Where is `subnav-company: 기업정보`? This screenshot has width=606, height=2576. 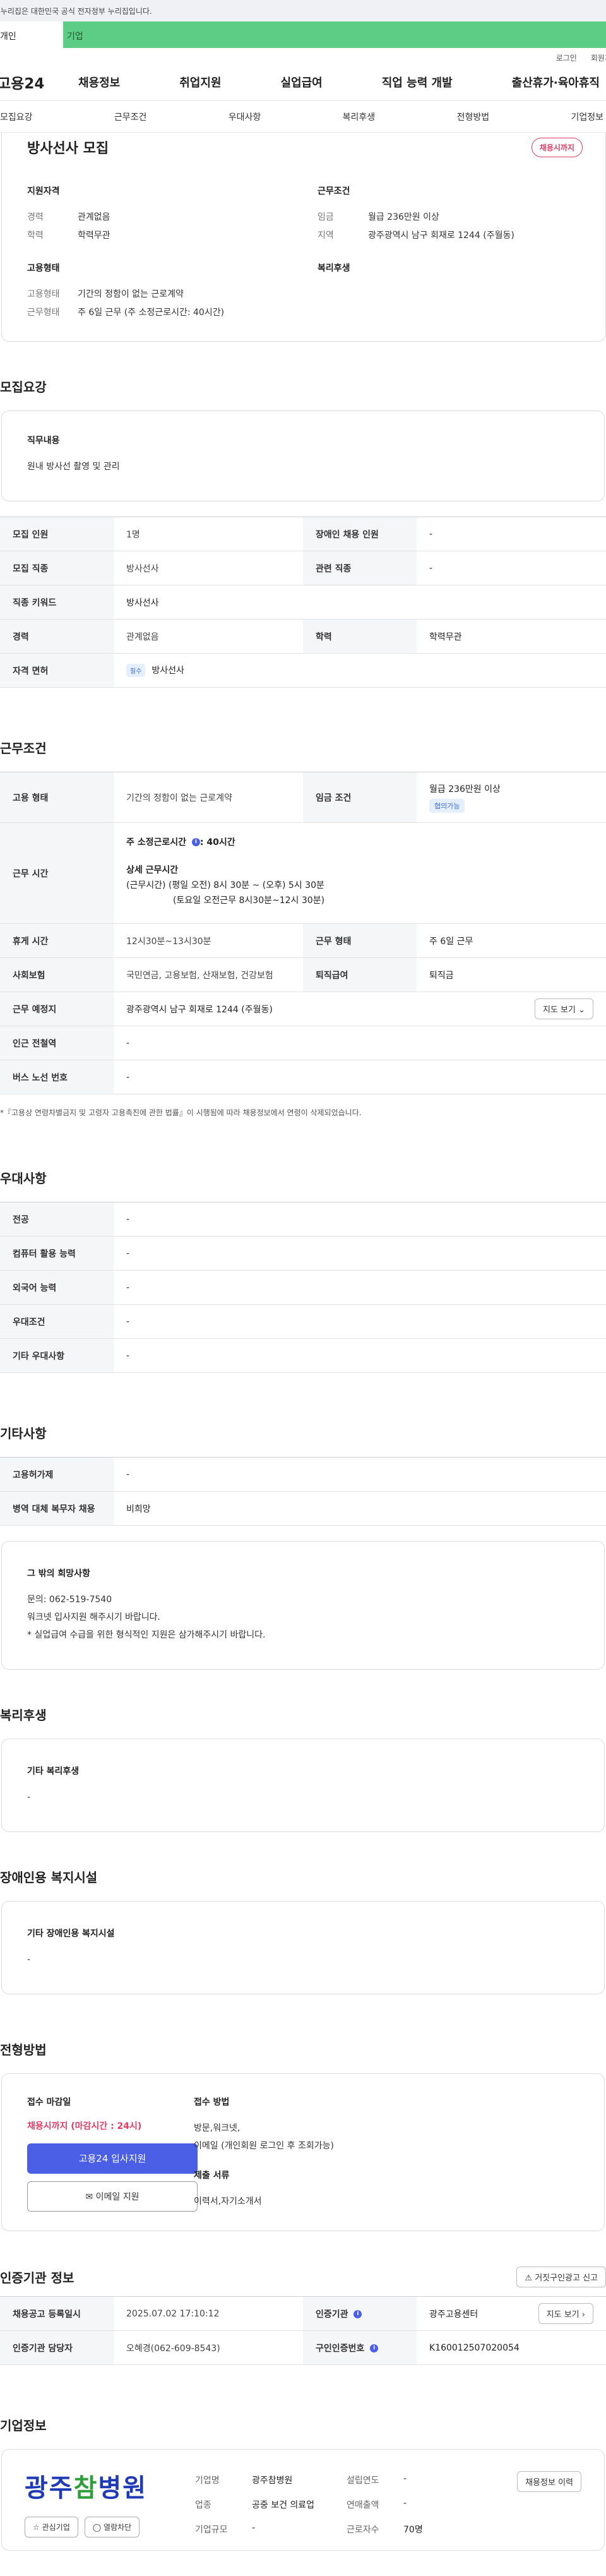
subnav-company: 기업정보 is located at coordinates (587, 117).